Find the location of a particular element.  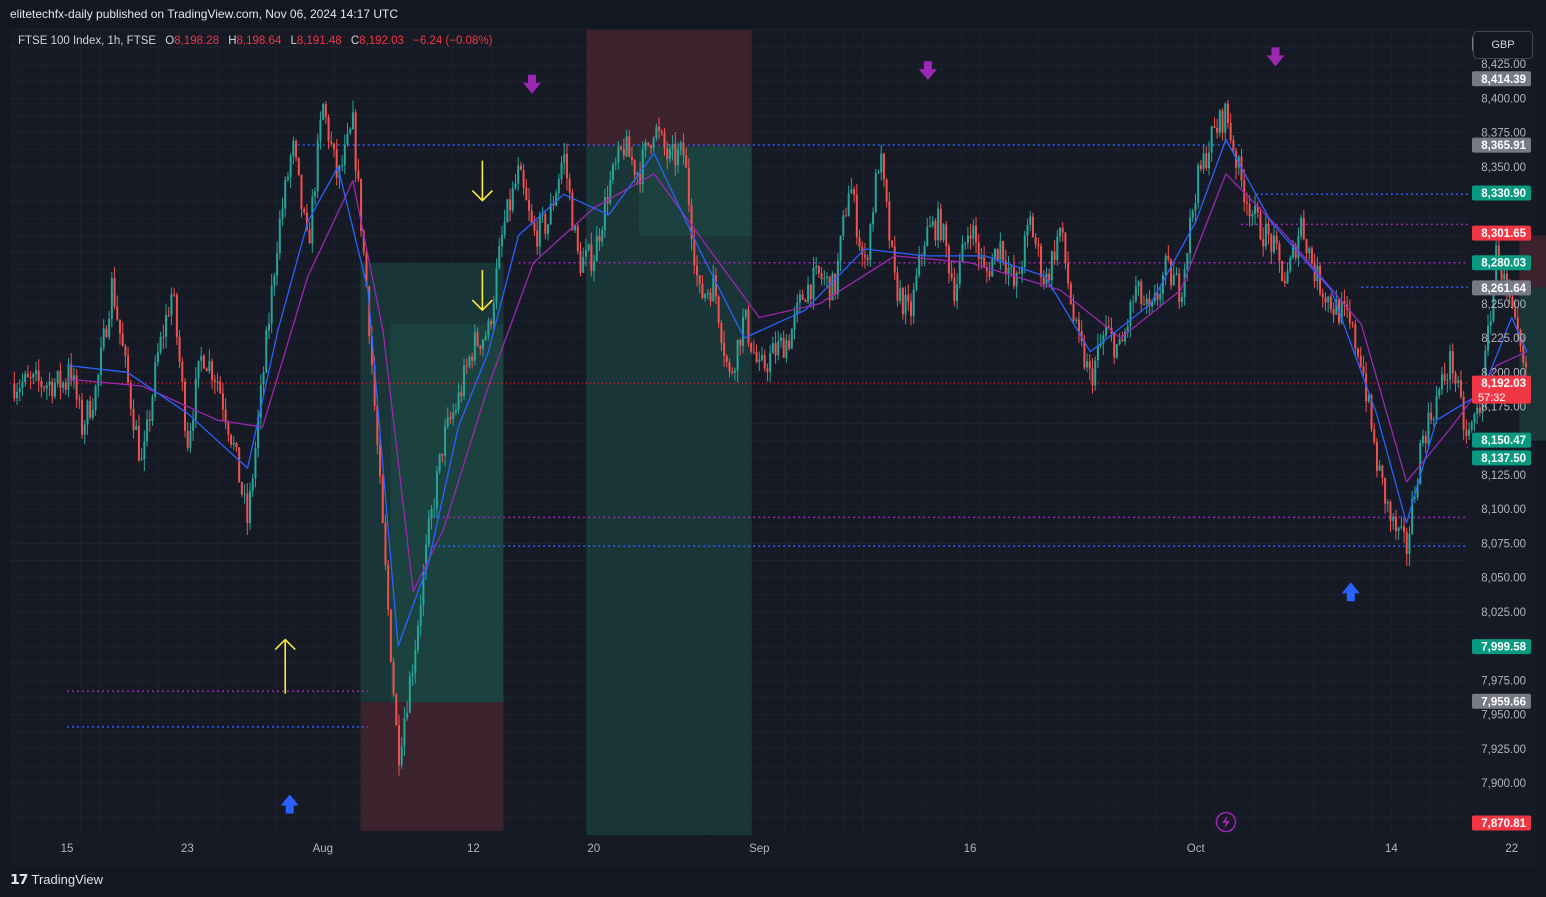

y-tick-label: 8,050.00 is located at coordinates (1503, 579).